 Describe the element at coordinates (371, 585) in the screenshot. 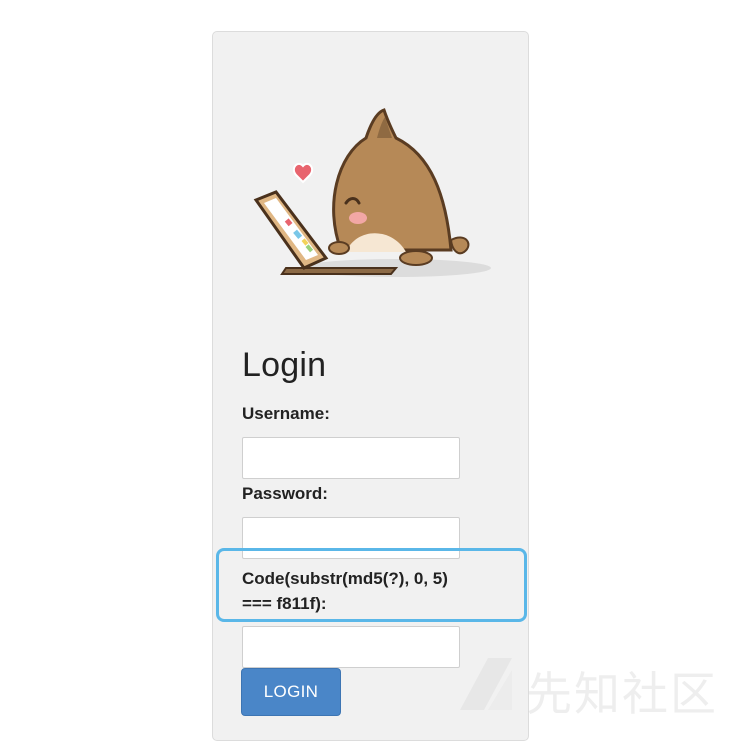

I see `code-highlight-box` at that location.